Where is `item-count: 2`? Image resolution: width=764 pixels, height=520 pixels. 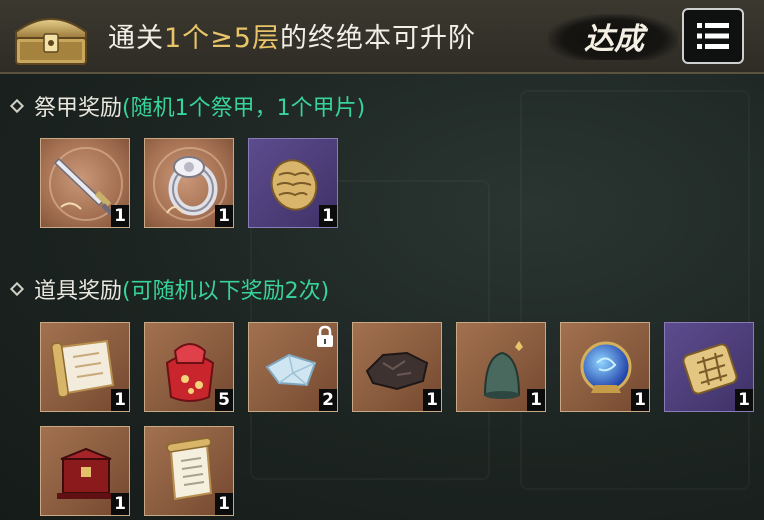
item-count: 2 is located at coordinates (328, 400).